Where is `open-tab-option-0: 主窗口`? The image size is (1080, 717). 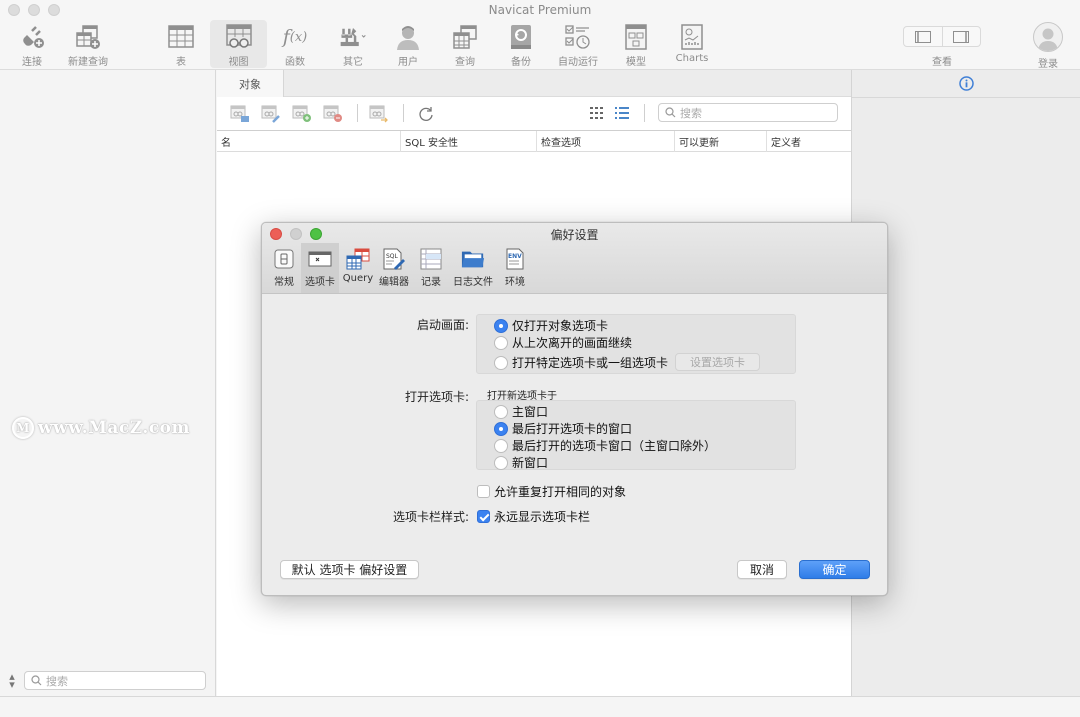 open-tab-option-0: 主窗口 is located at coordinates (521, 411).